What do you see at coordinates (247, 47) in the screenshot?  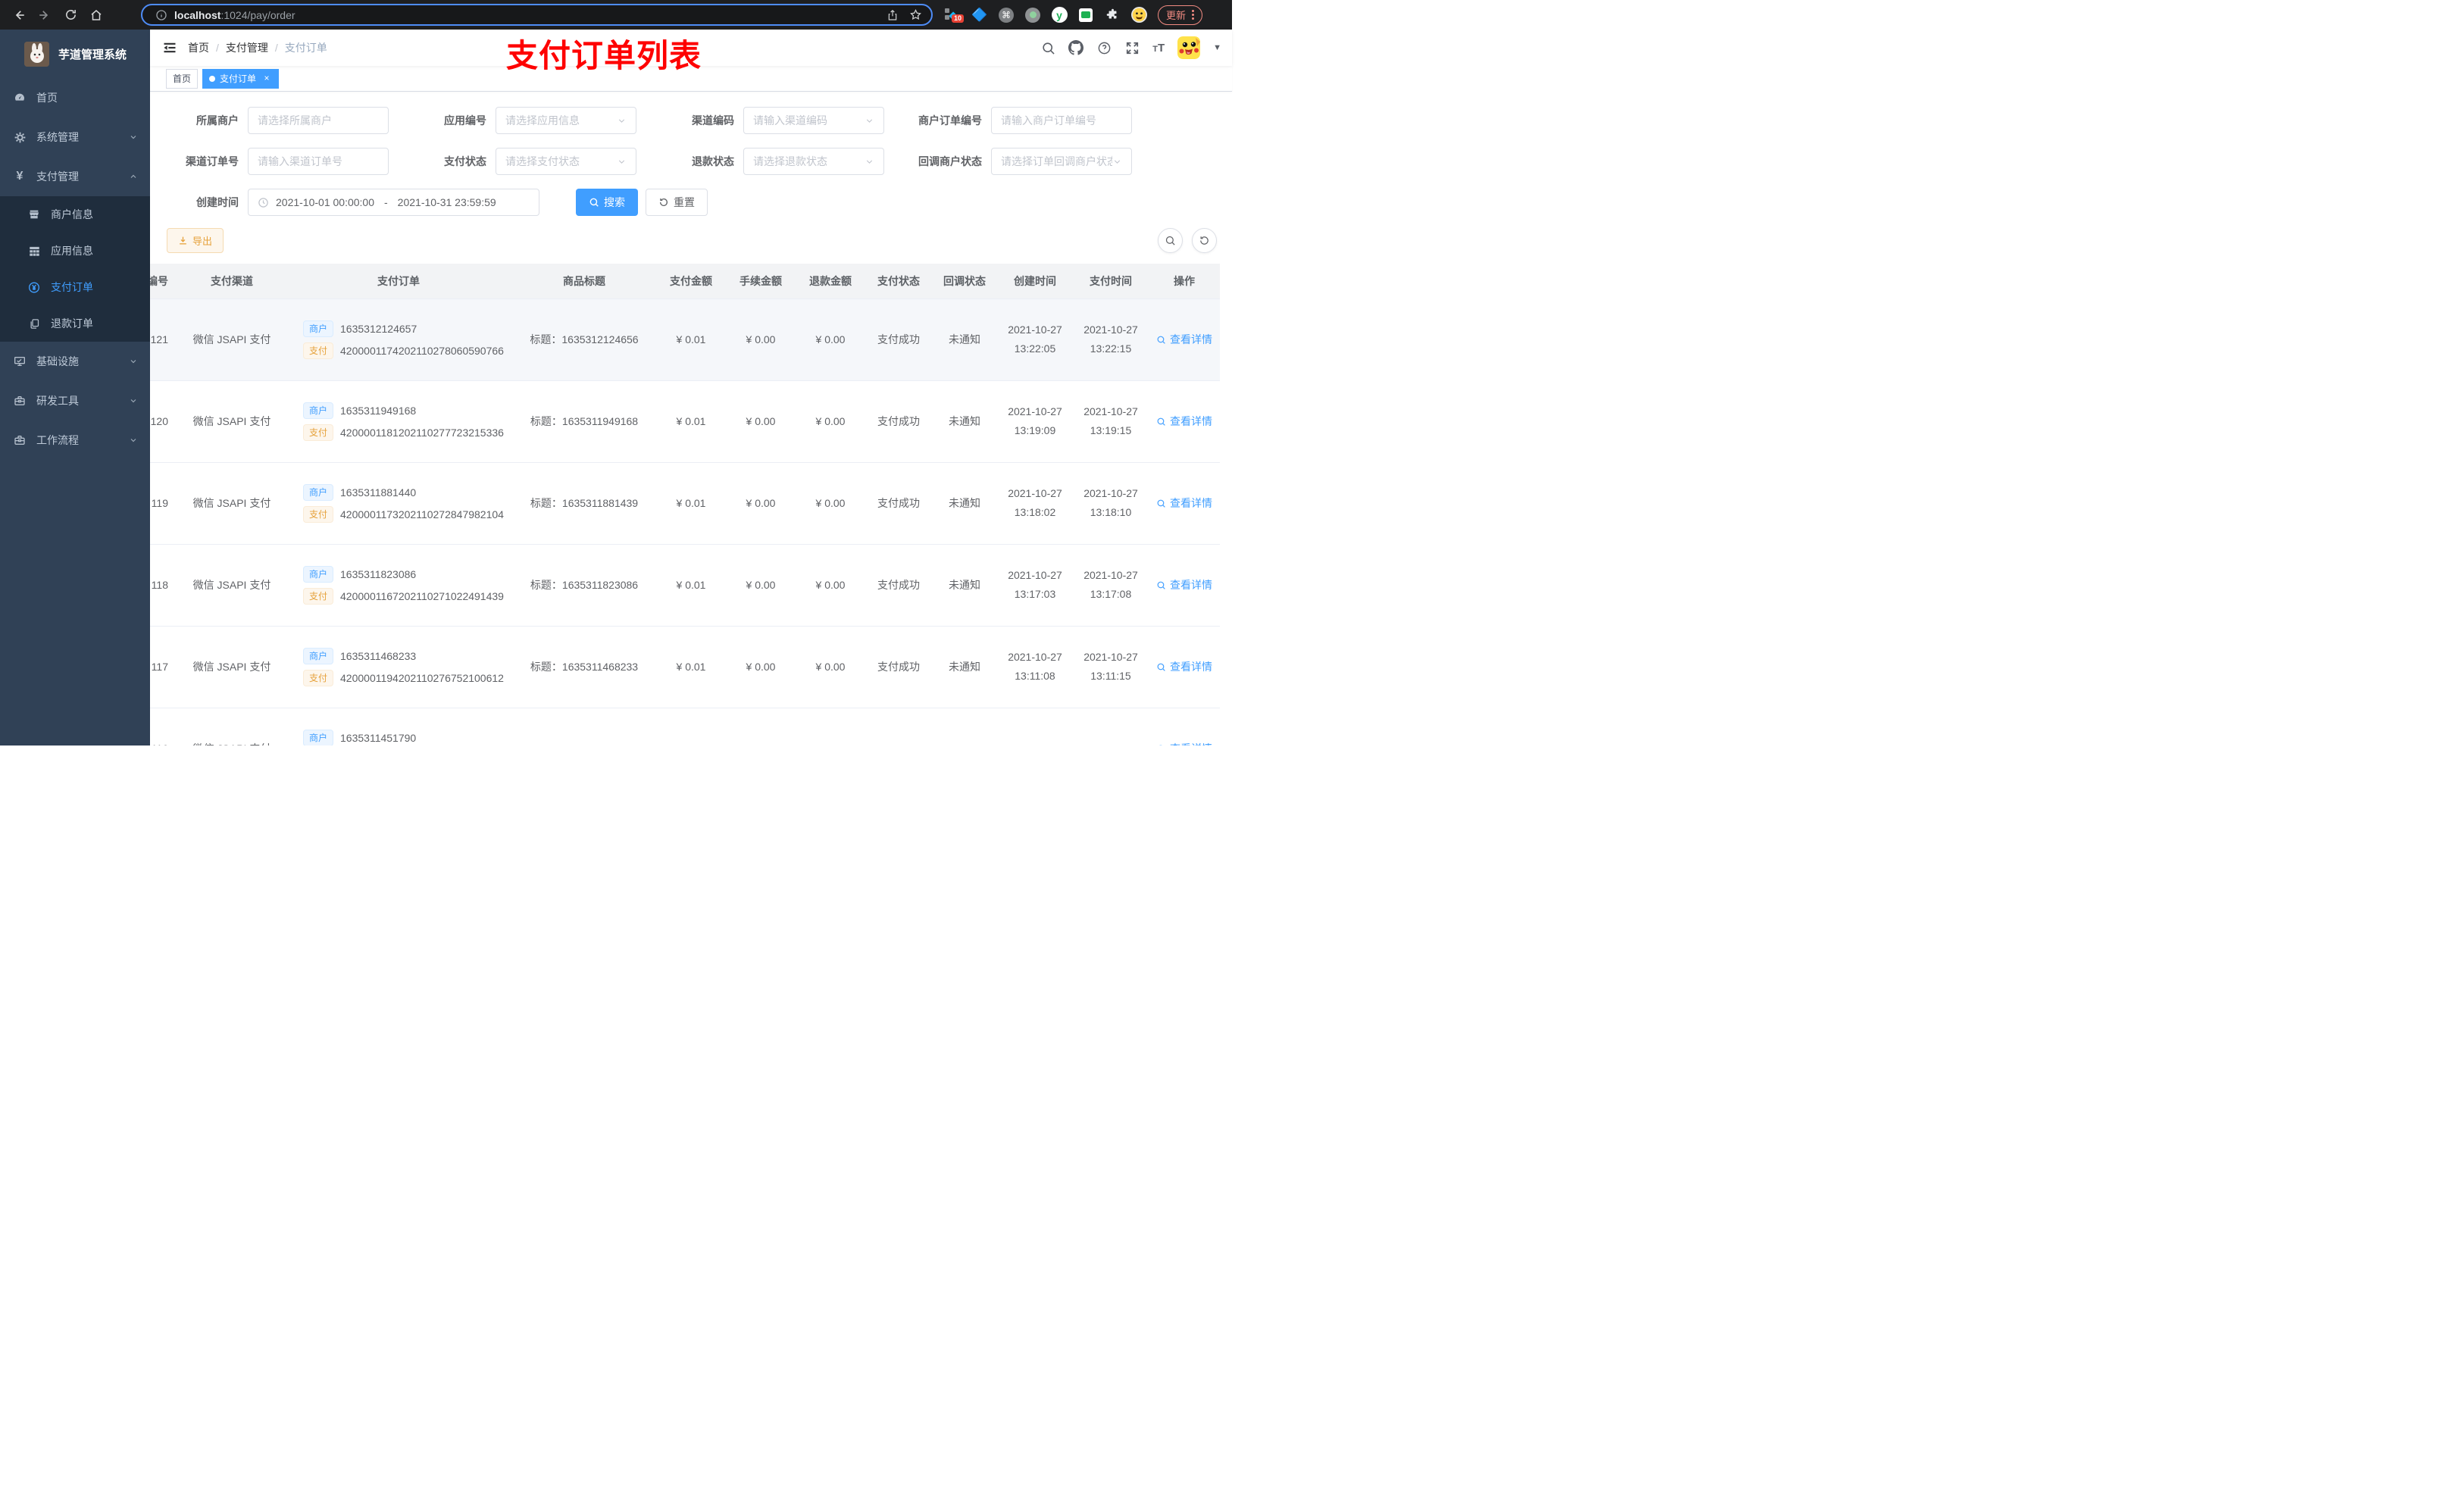 I see `breadcrumb-payment: 支付管理` at bounding box center [247, 47].